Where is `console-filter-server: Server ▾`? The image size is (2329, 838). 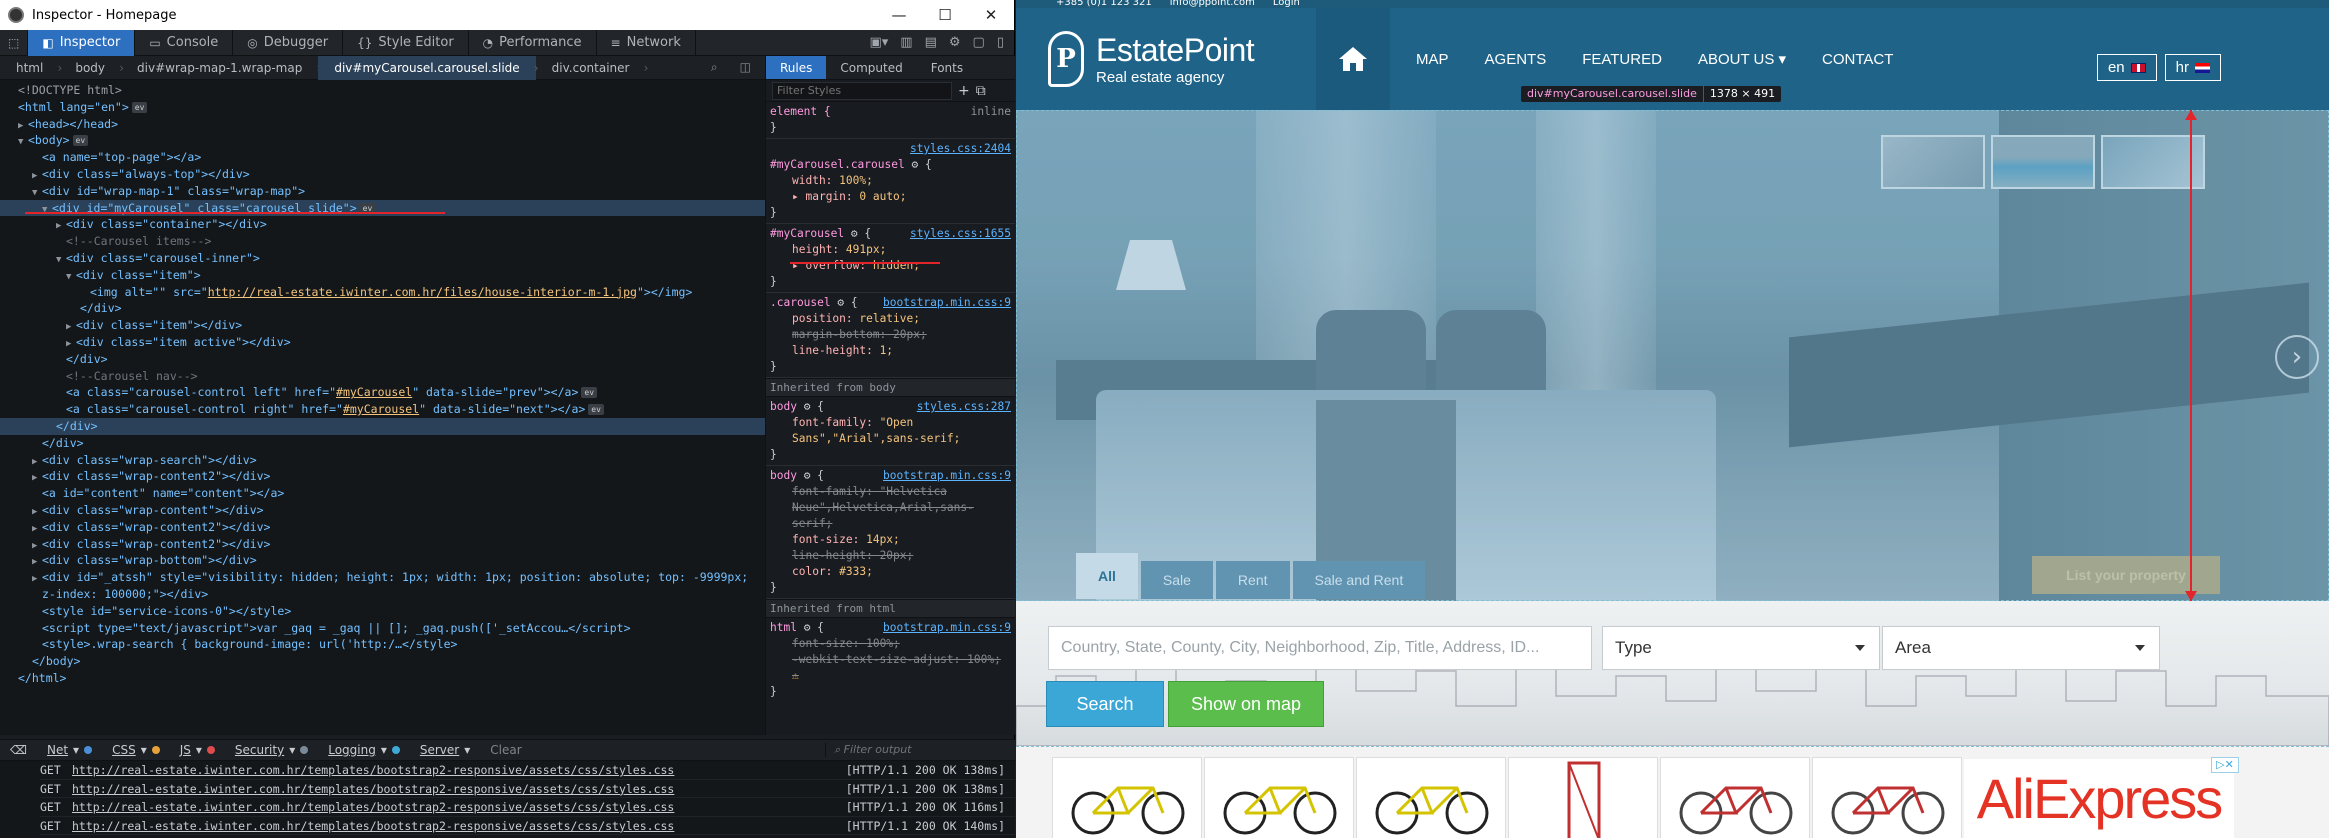 console-filter-server: Server ▾ is located at coordinates (445, 750).